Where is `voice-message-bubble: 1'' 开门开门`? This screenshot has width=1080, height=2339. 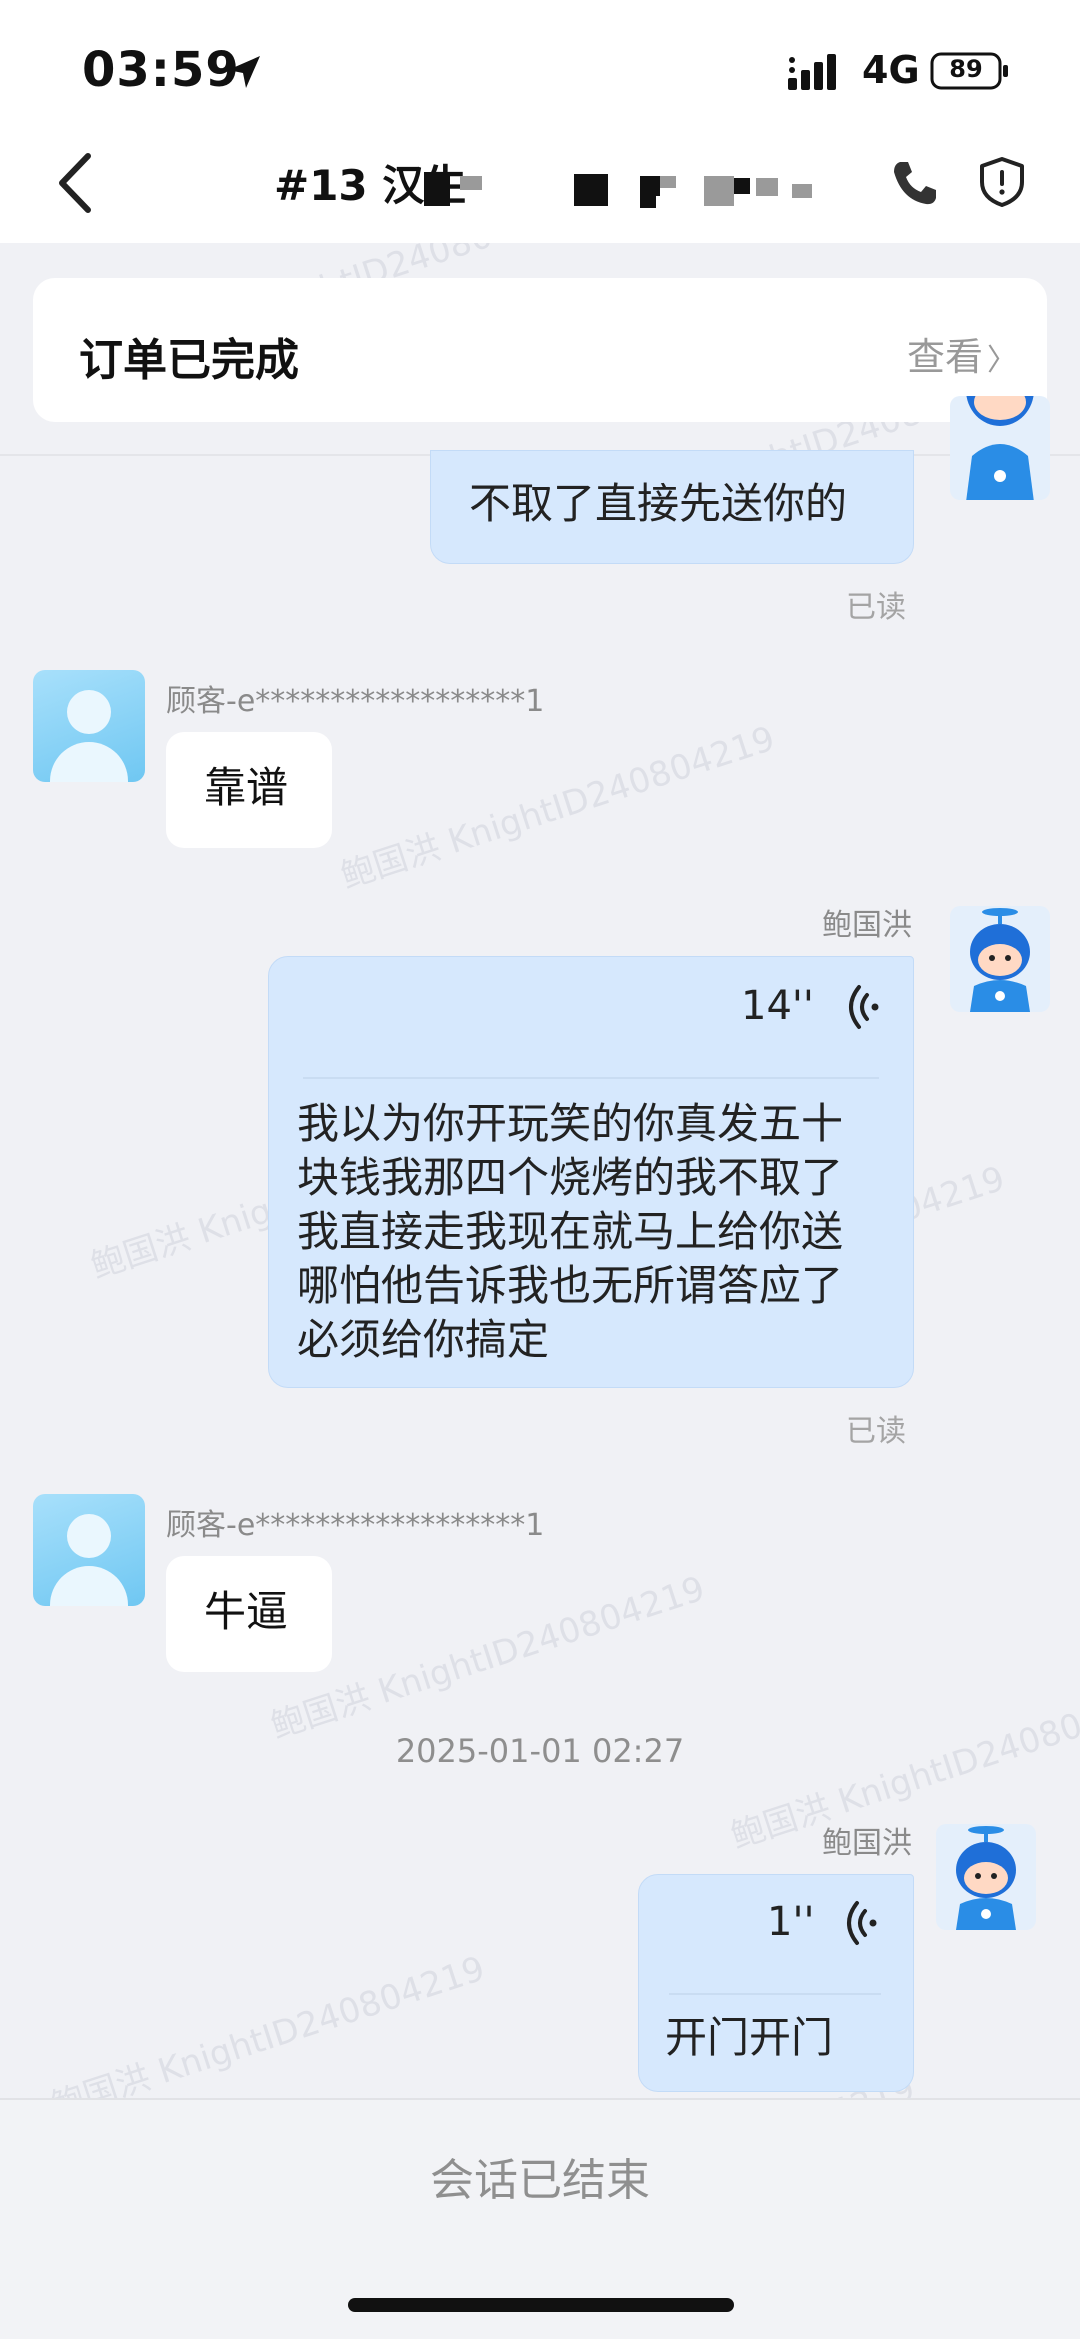
voice-message-bubble: 1'' 开门开门 is located at coordinates (776, 1983).